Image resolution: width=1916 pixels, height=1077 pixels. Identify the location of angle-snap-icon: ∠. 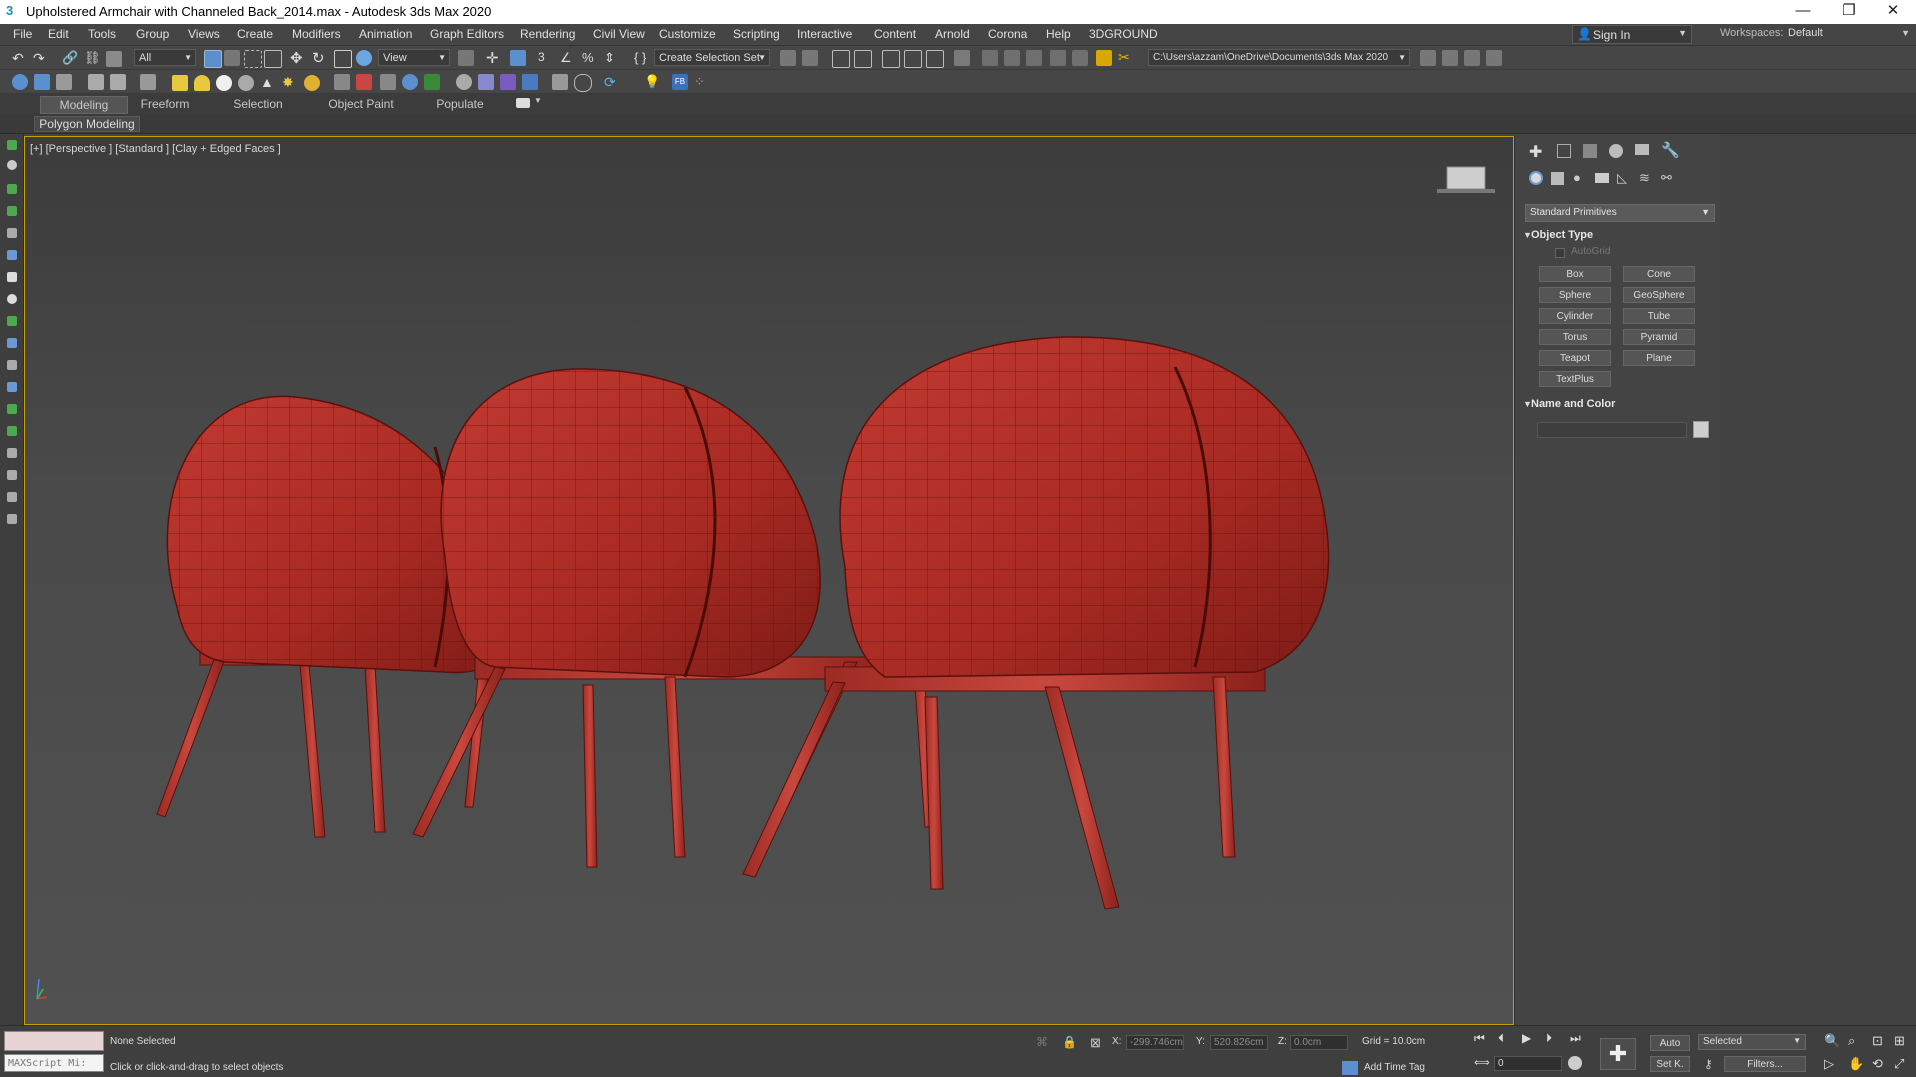
(568, 58).